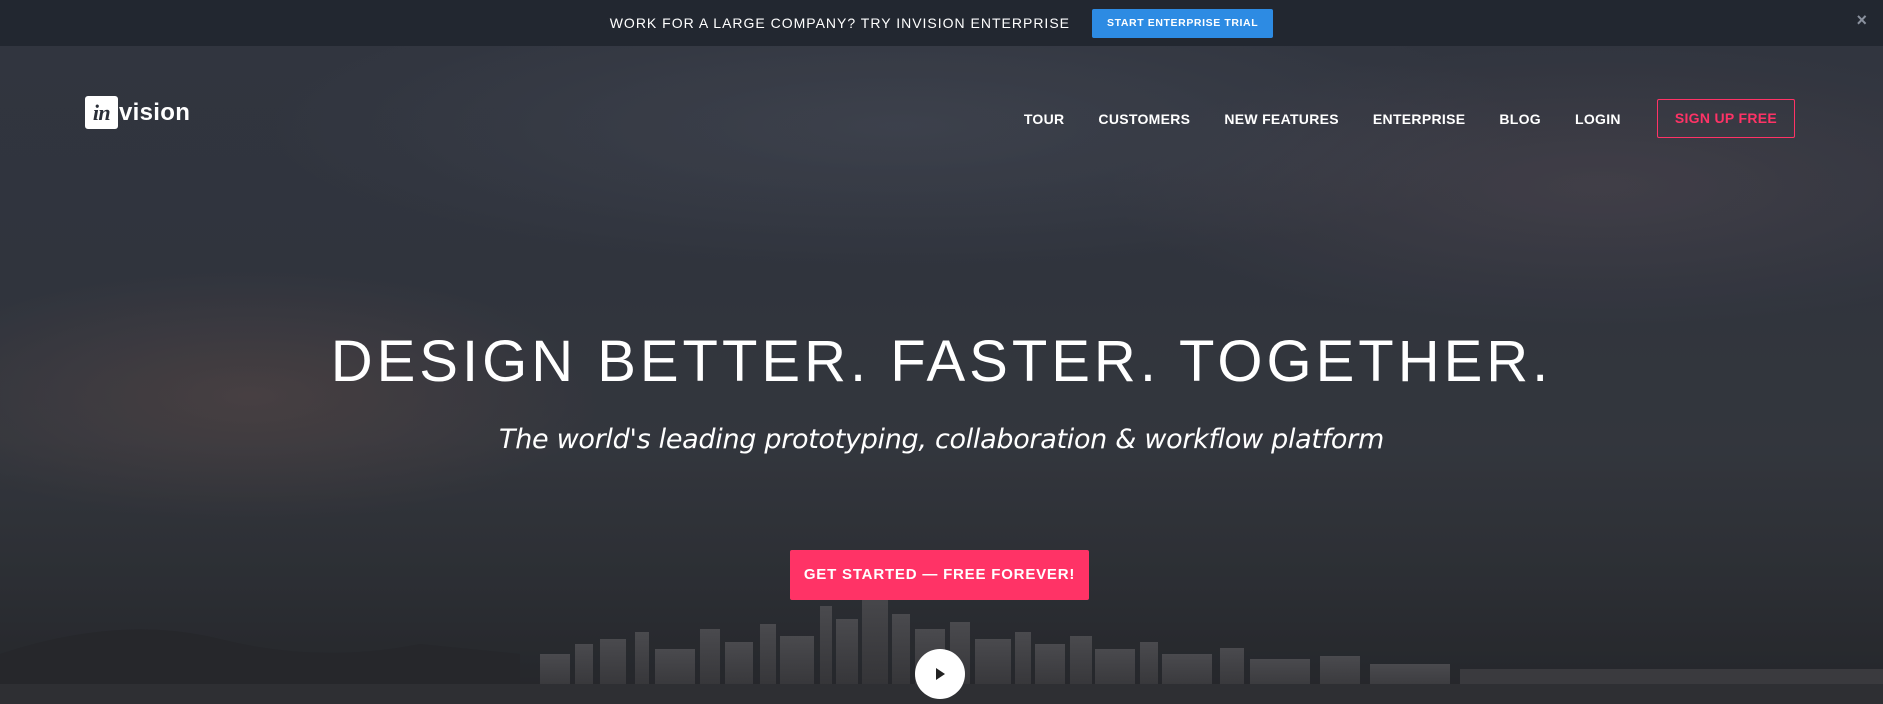 Image resolution: width=1883 pixels, height=704 pixels. I want to click on nav-new-features: NEW FEATURES, so click(1281, 119).